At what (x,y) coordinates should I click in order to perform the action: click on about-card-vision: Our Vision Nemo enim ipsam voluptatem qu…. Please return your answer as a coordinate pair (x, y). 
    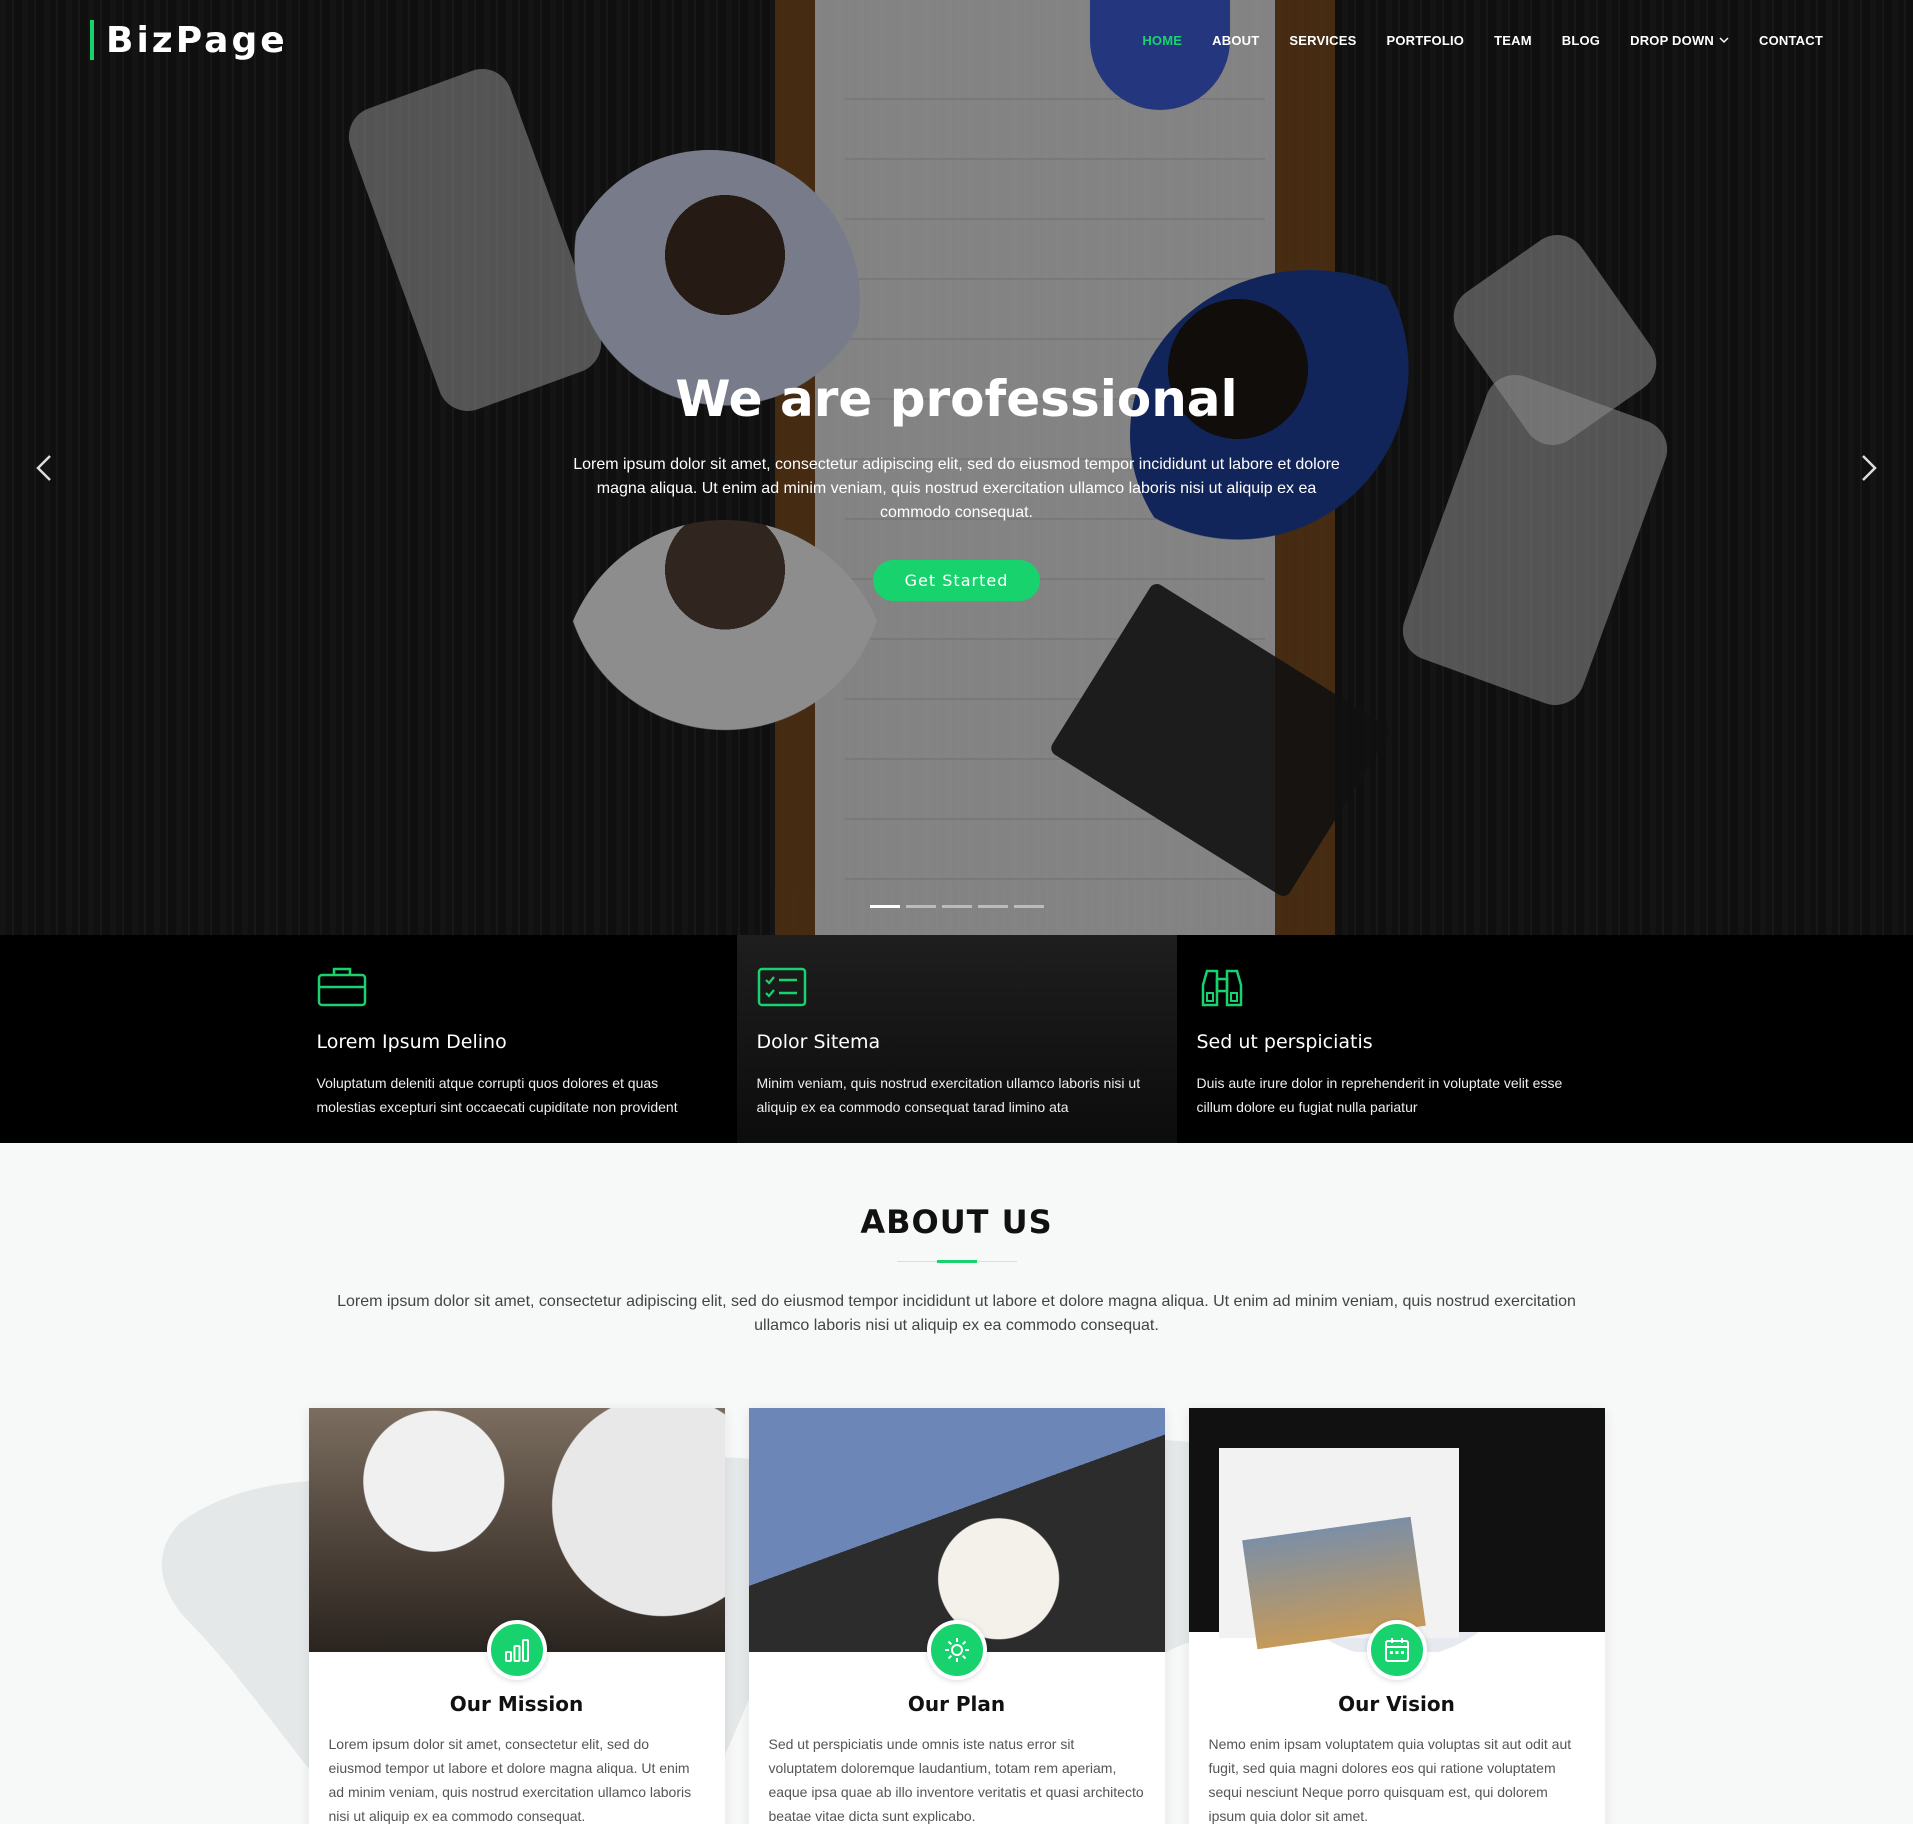
    Looking at the image, I should click on (1396, 1616).